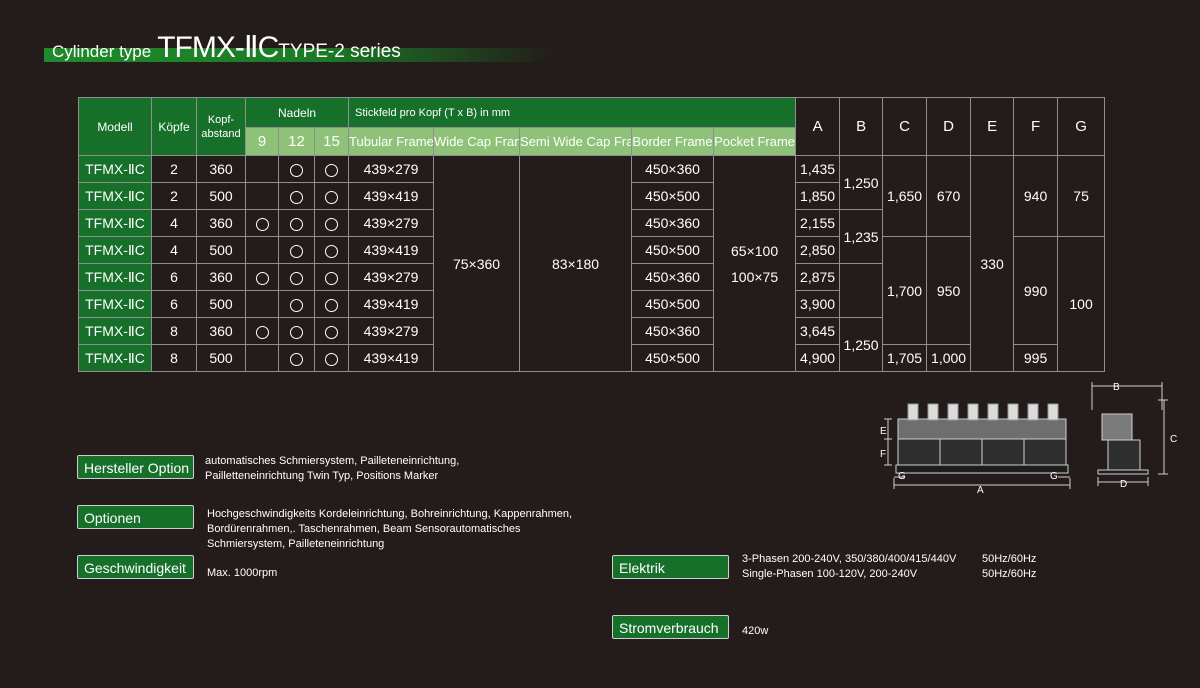  What do you see at coordinates (1054, 476) in the screenshot?
I see `diagram-label-g-right: G` at bounding box center [1054, 476].